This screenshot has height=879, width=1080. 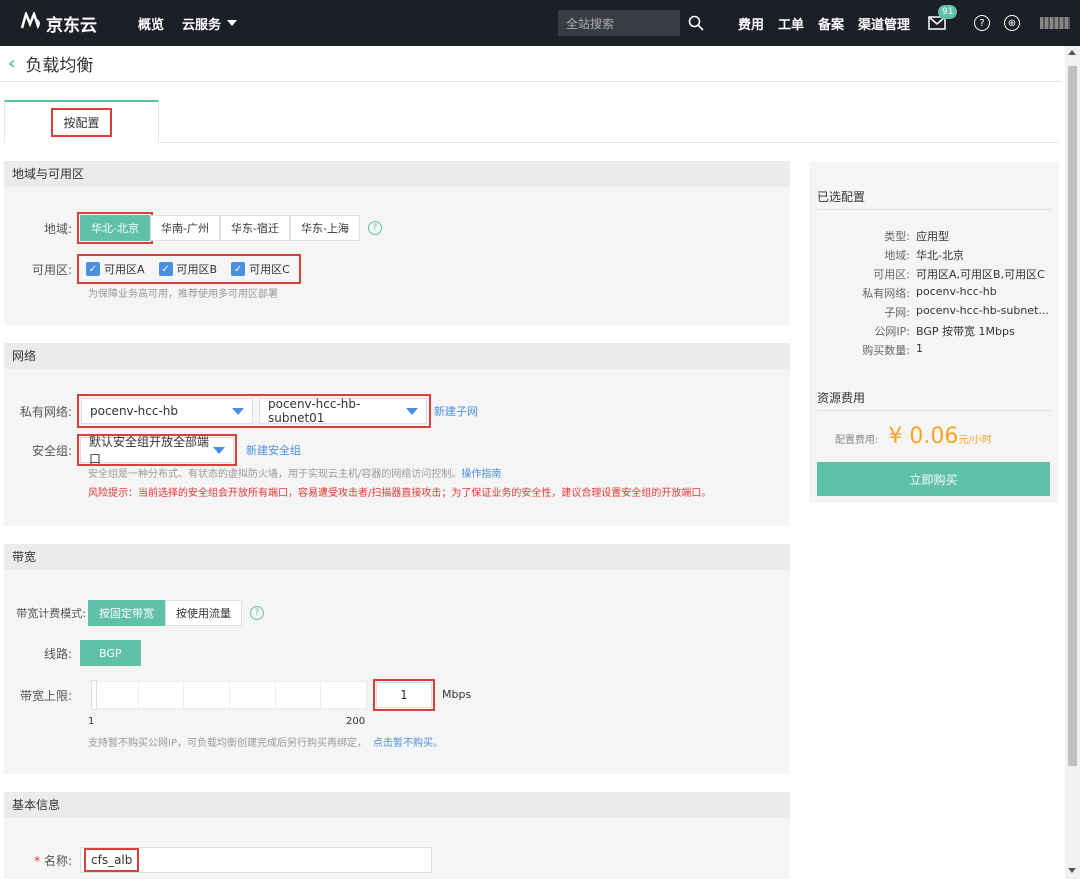 I want to click on az-checkbox-b: ✓ 可用区B, so click(x=187, y=269).